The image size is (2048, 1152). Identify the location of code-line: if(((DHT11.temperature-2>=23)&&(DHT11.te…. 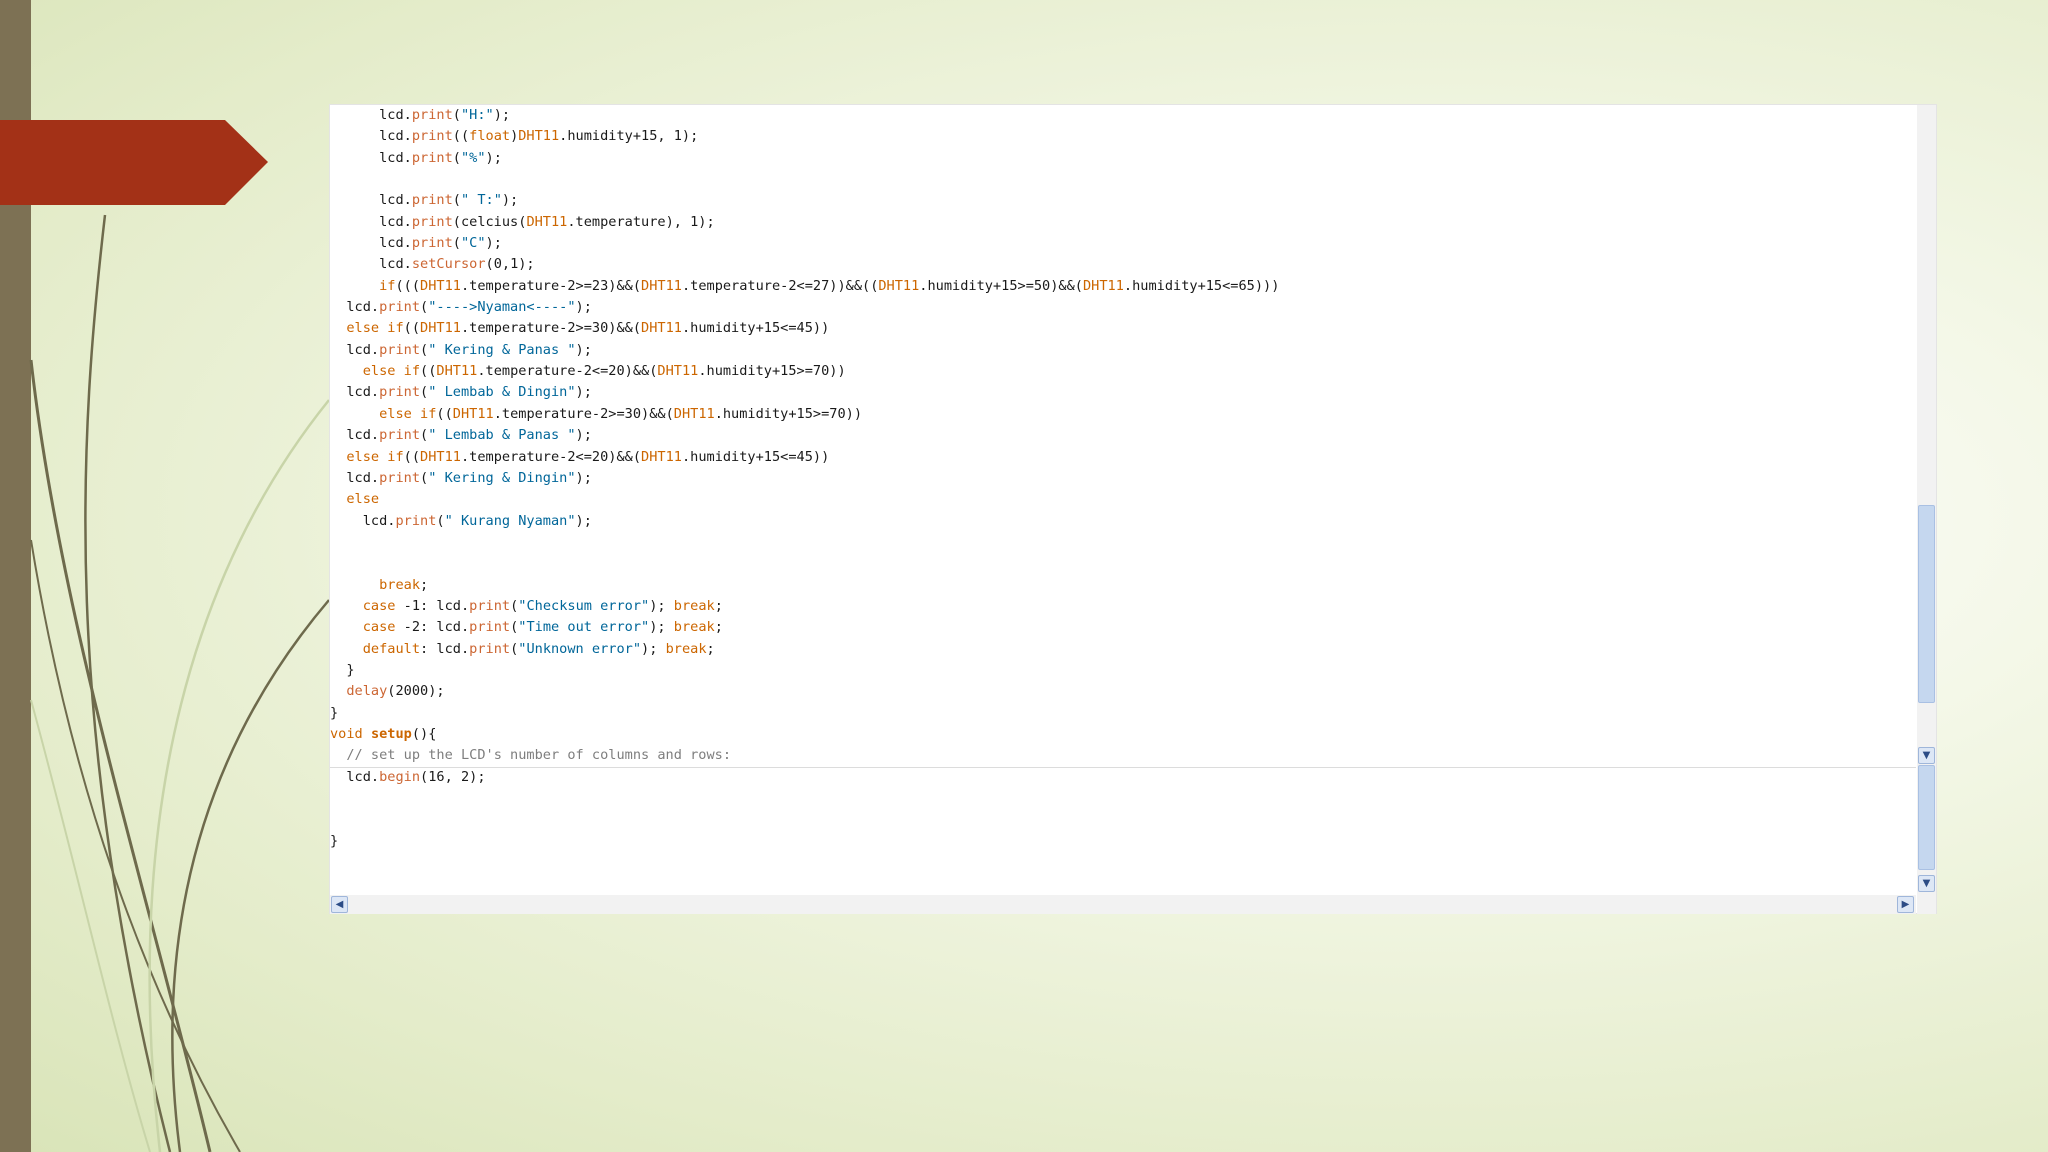
(1123, 286).